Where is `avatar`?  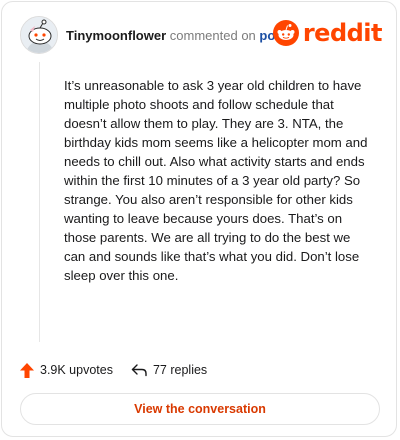
avatar is located at coordinates (39, 35).